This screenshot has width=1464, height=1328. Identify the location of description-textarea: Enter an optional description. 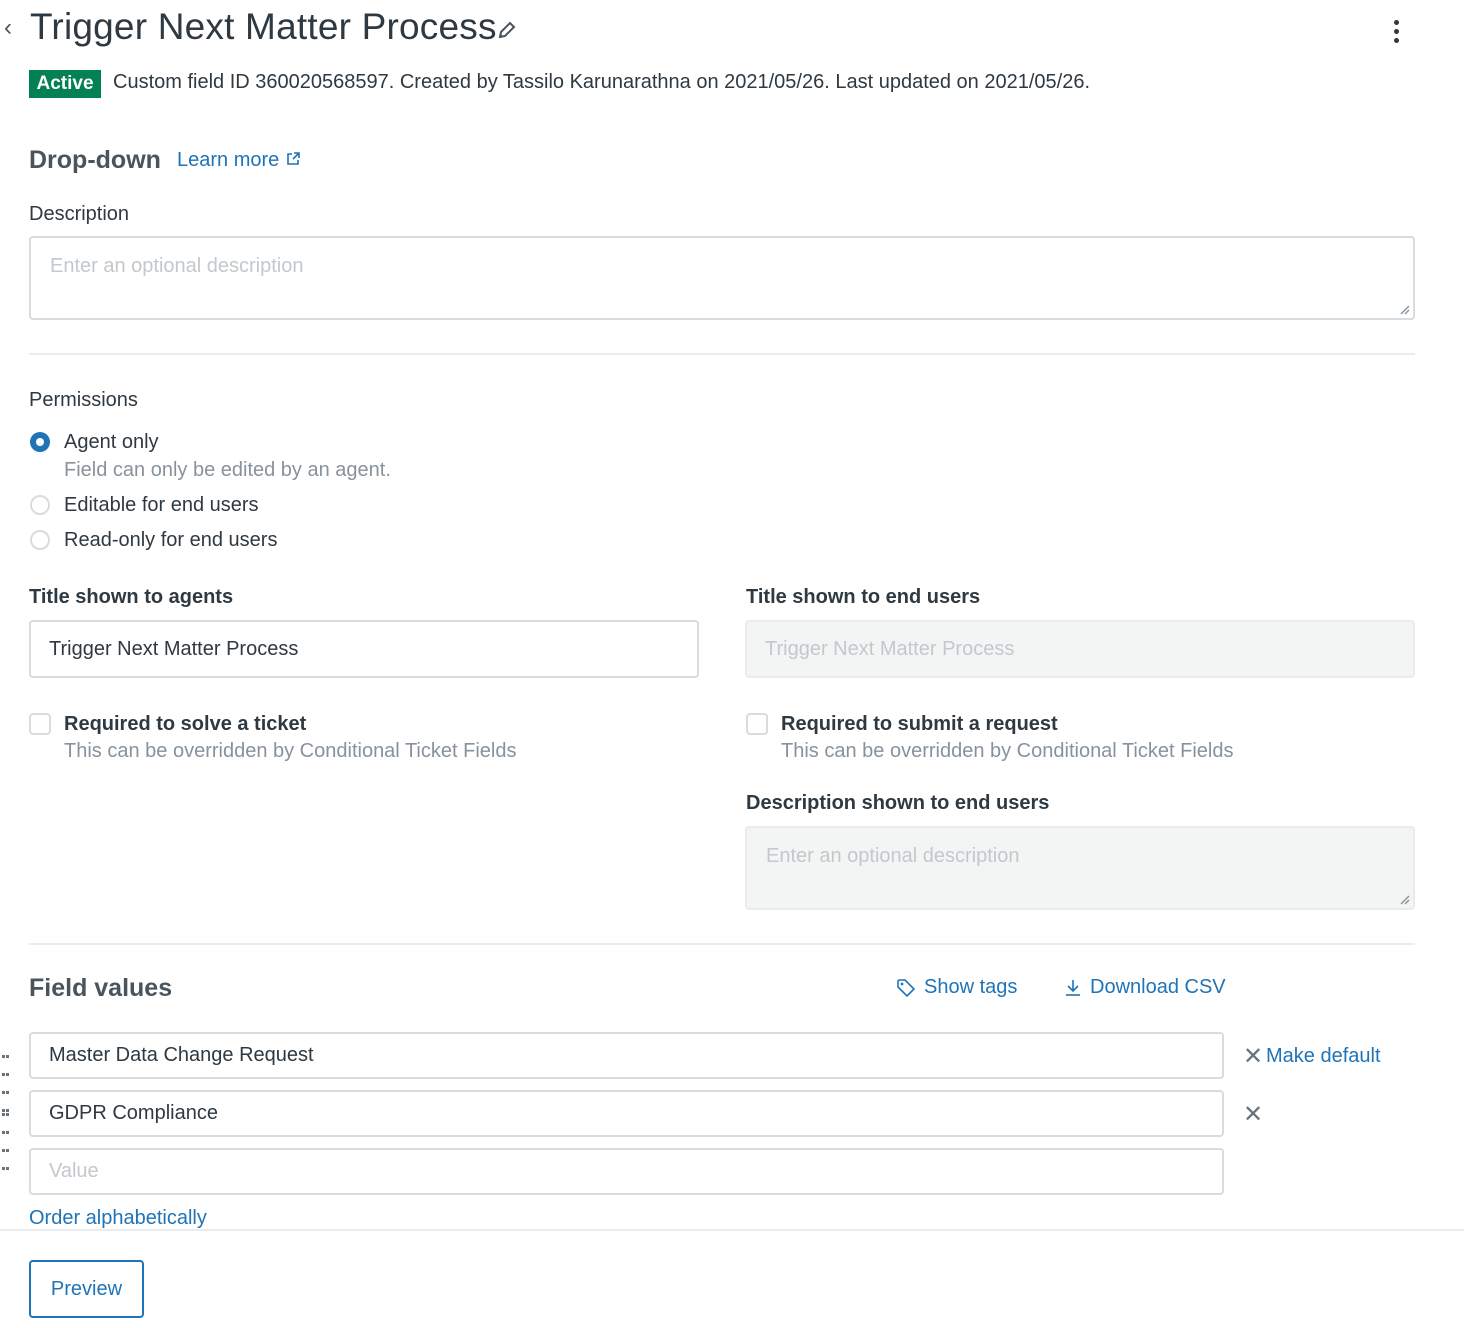
(722, 278).